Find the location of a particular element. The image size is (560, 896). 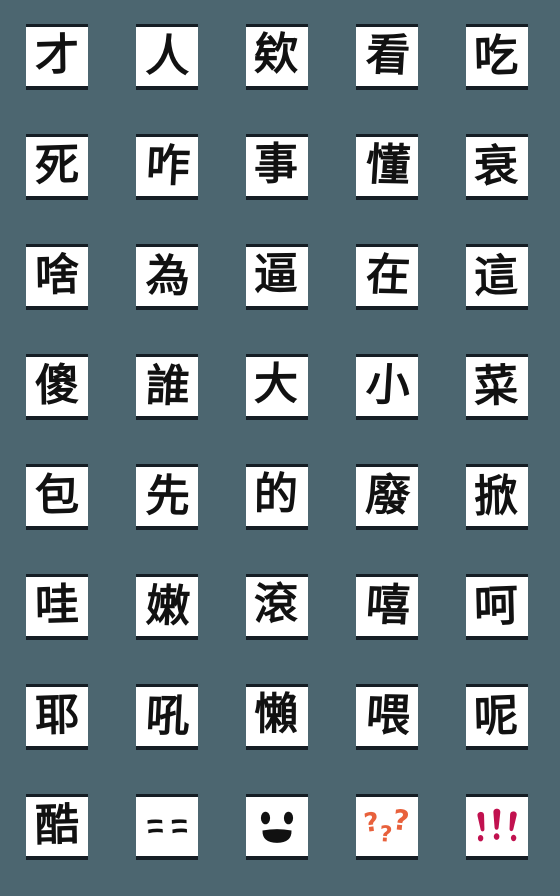

sticker-tile: 在 is located at coordinates (387, 279).